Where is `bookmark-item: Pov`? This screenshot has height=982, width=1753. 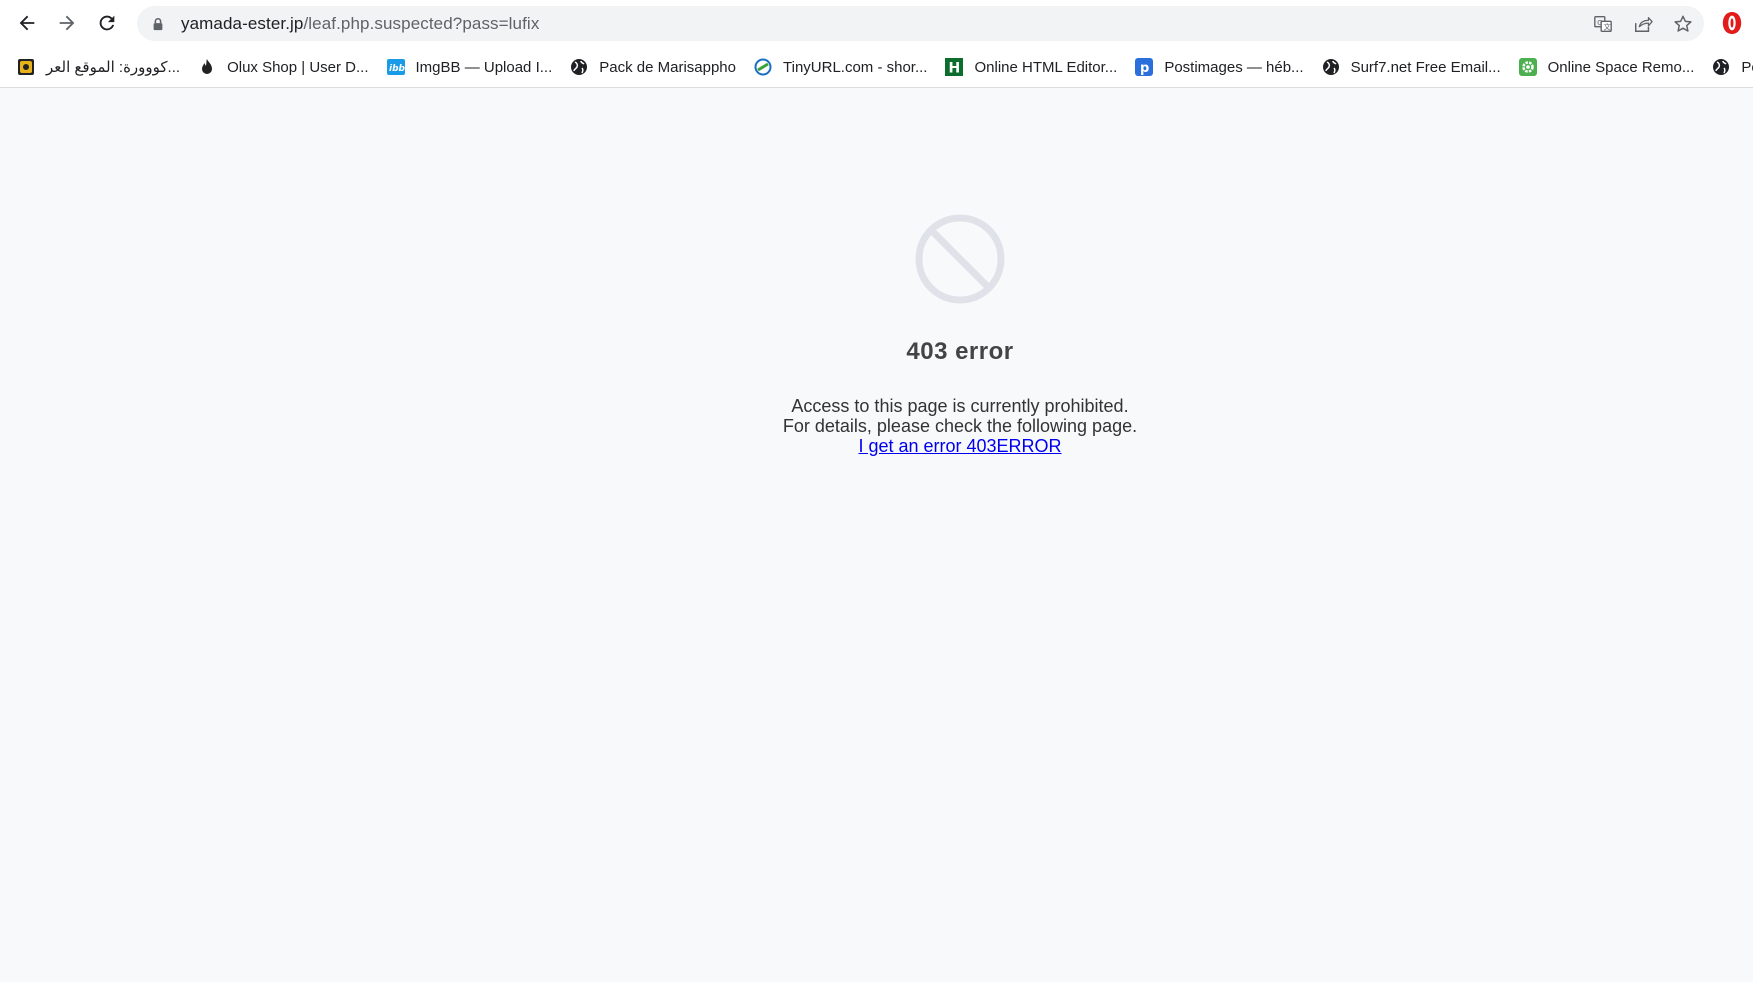 bookmark-item: Pov is located at coordinates (1728, 67).